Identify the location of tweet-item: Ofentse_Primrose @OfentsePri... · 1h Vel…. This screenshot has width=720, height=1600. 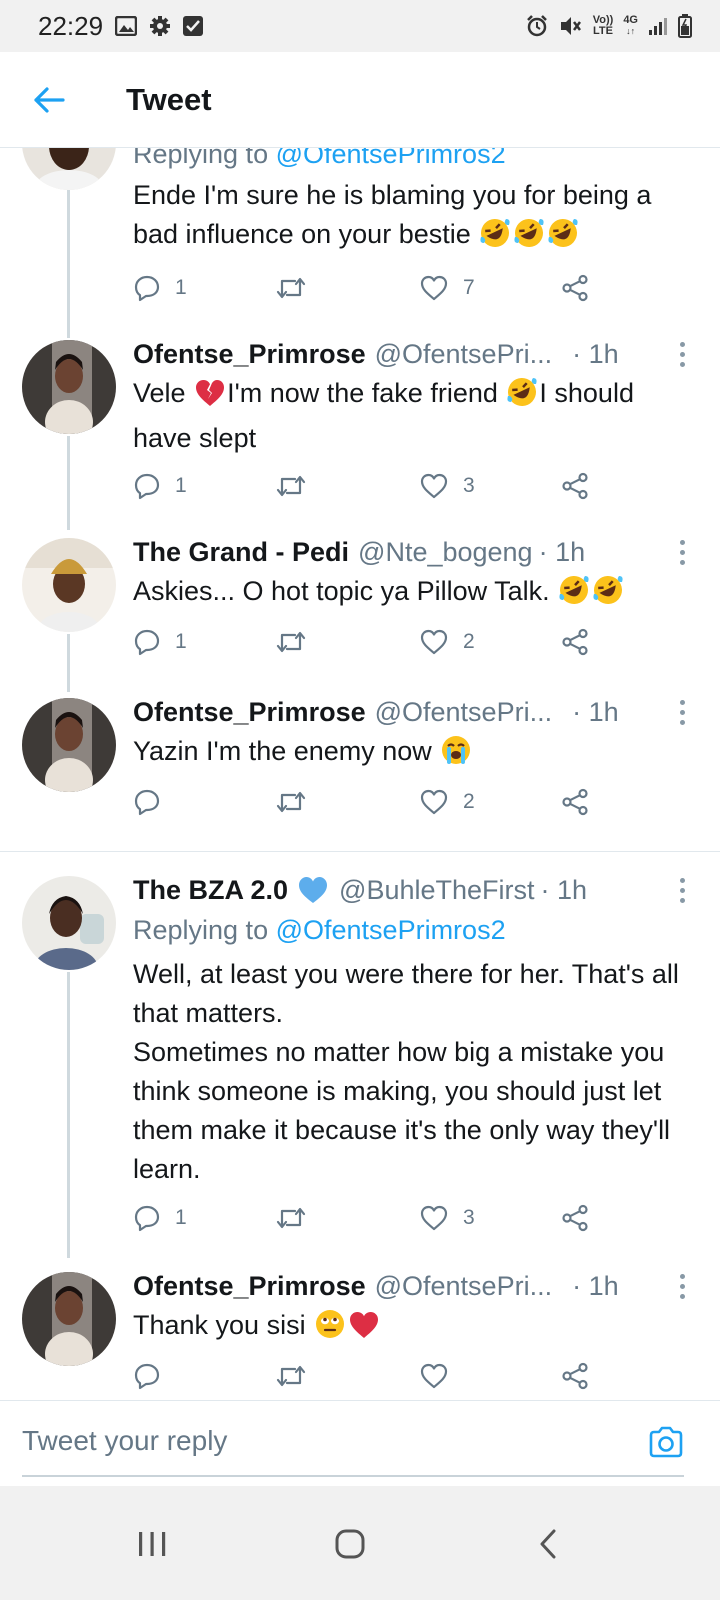
(360, 433).